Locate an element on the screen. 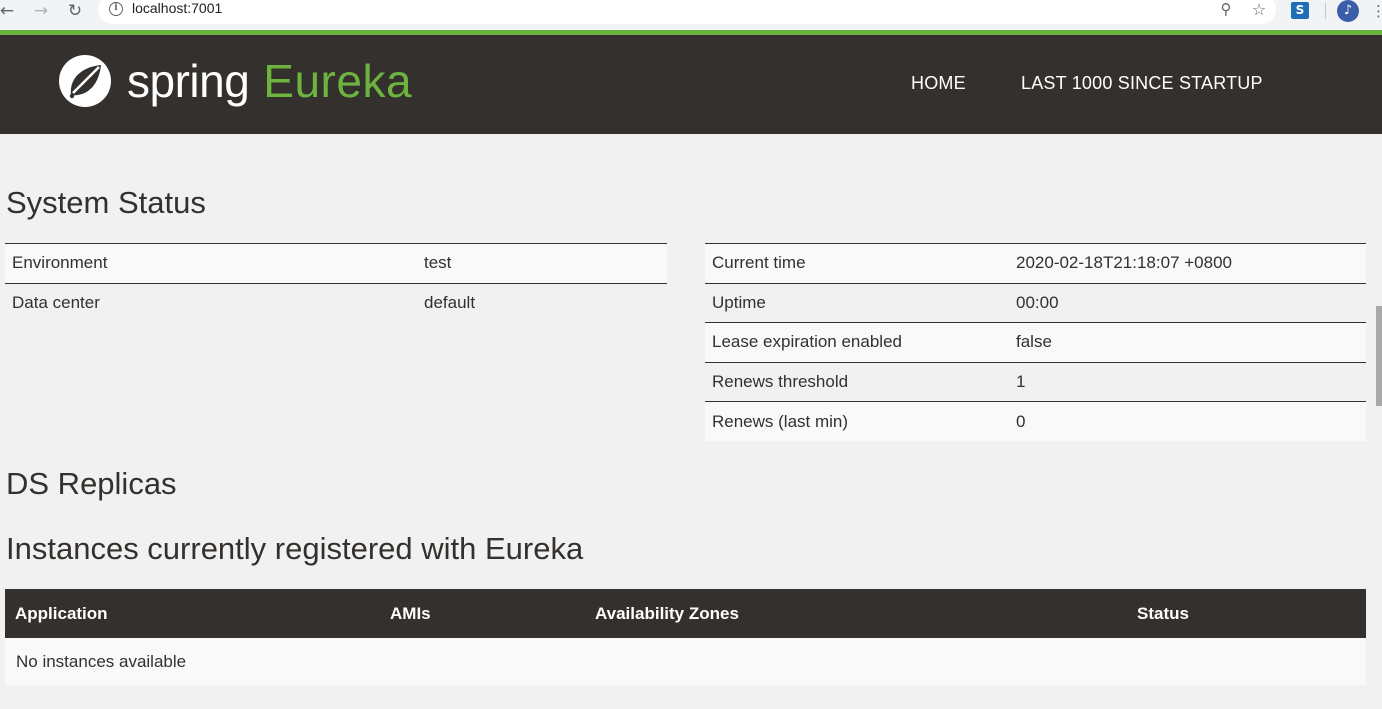 Image resolution: width=1382 pixels, height=709 pixels. nav-home-link: HOME is located at coordinates (938, 83).